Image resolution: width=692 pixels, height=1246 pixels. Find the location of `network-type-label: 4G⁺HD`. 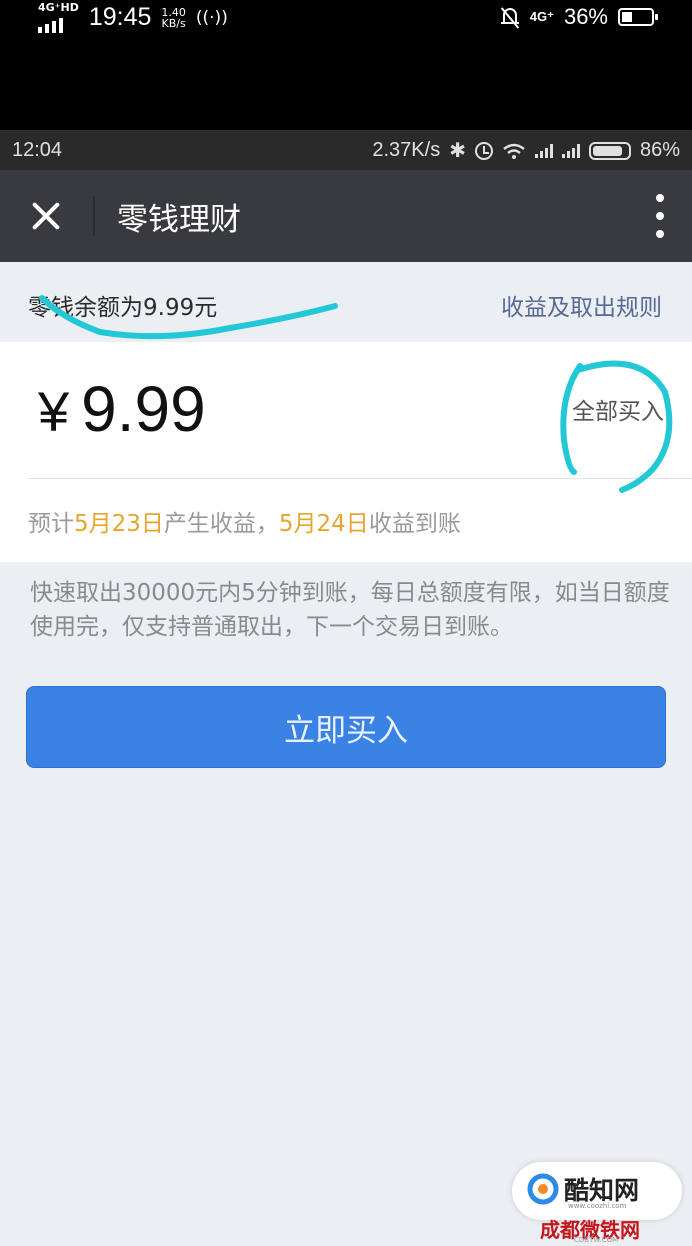

network-type-label: 4G⁺HD is located at coordinates (58, 7).